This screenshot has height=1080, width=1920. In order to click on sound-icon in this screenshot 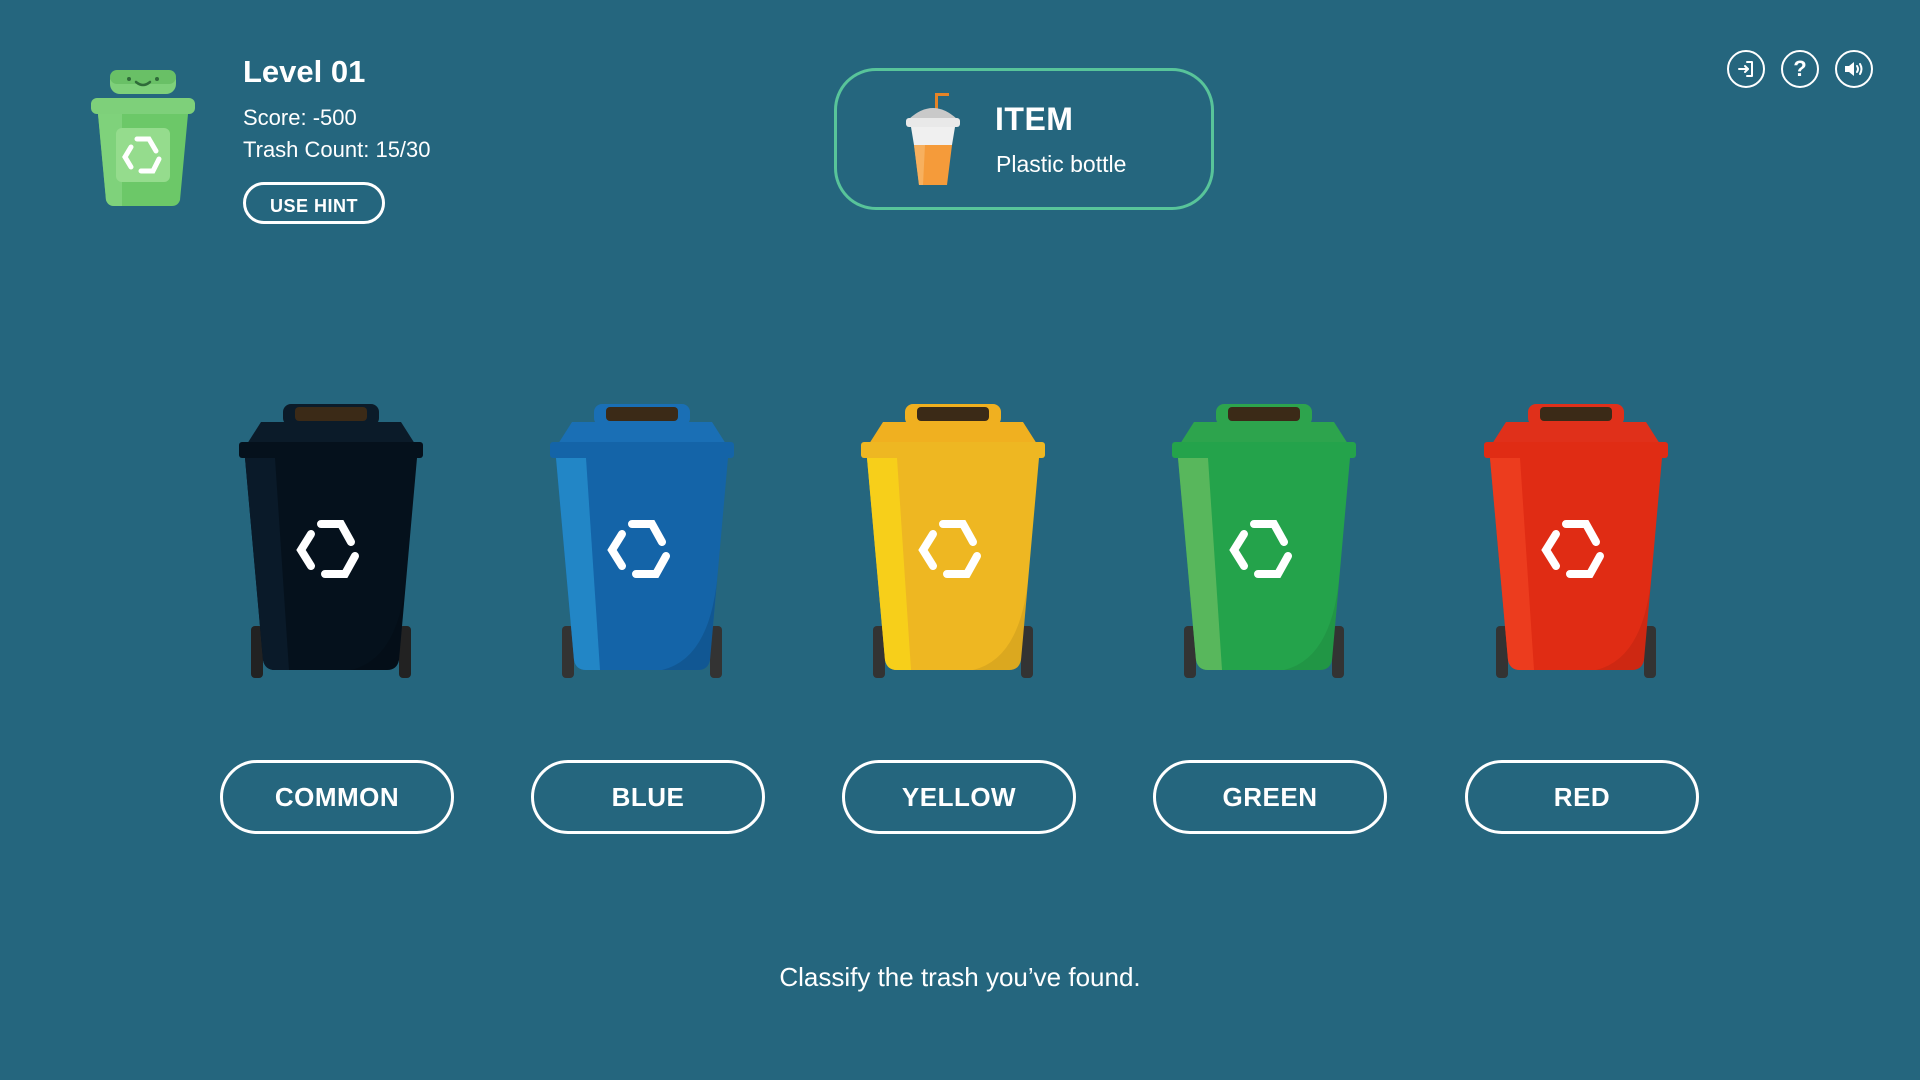, I will do `click(1854, 69)`.